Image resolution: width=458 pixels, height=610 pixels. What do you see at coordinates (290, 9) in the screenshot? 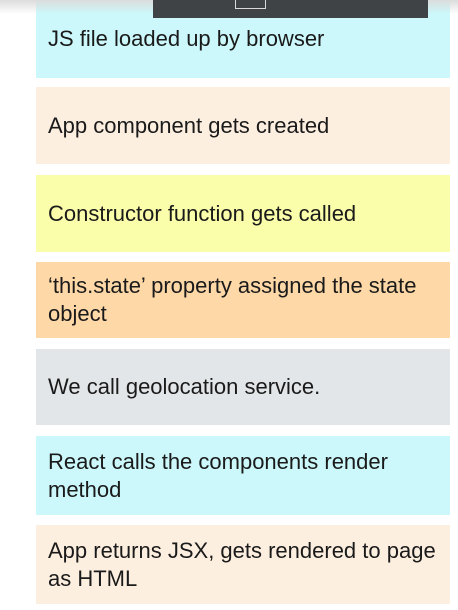
I see `video-control-bar` at bounding box center [290, 9].